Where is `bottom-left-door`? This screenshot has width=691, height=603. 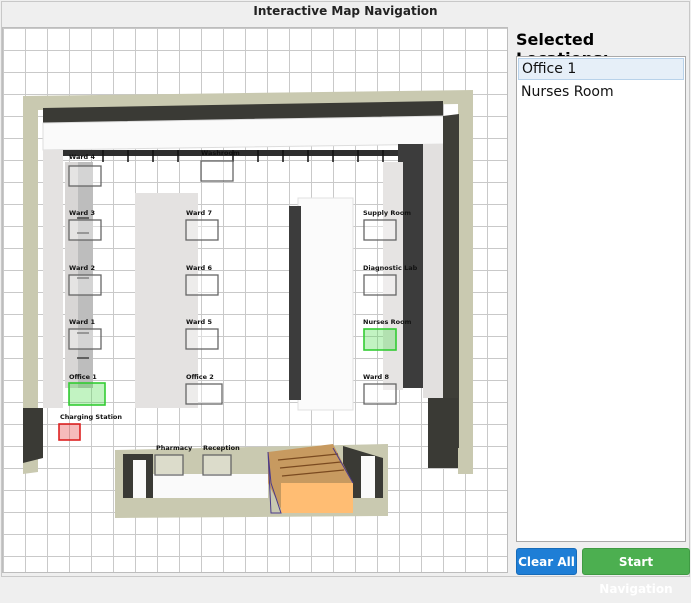 bottom-left-door is located at coordinates (139, 479).